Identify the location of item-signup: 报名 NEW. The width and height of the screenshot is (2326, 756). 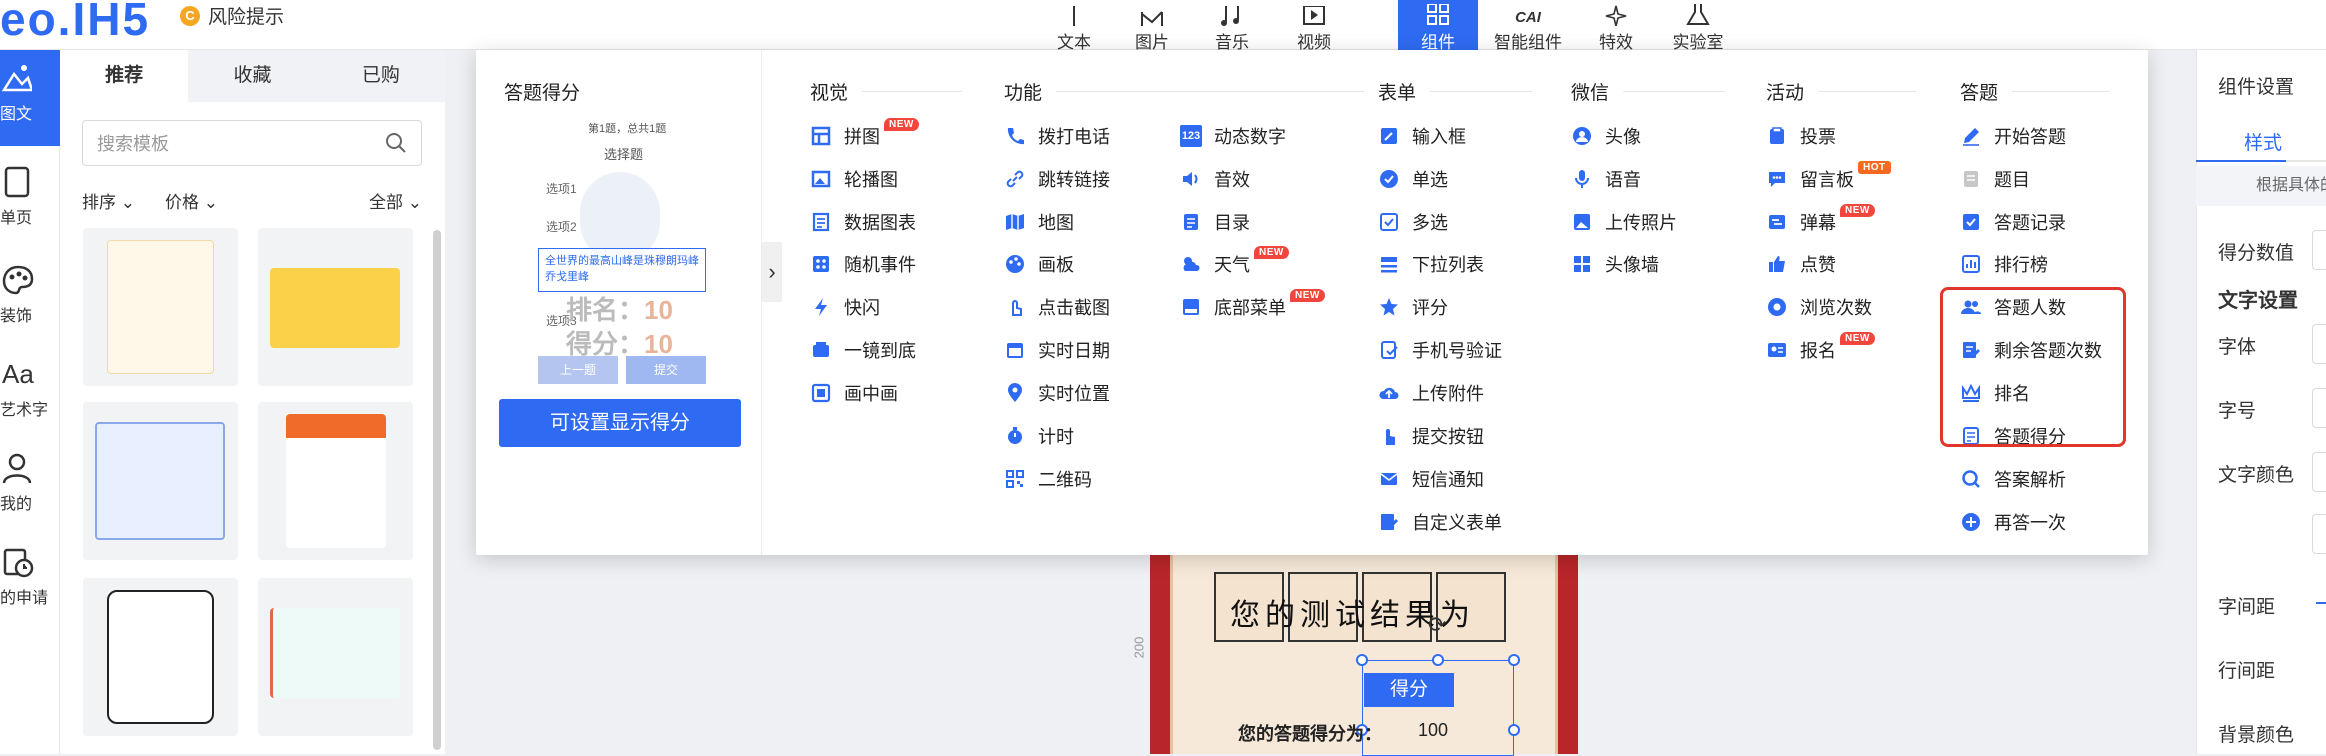
(1820, 347).